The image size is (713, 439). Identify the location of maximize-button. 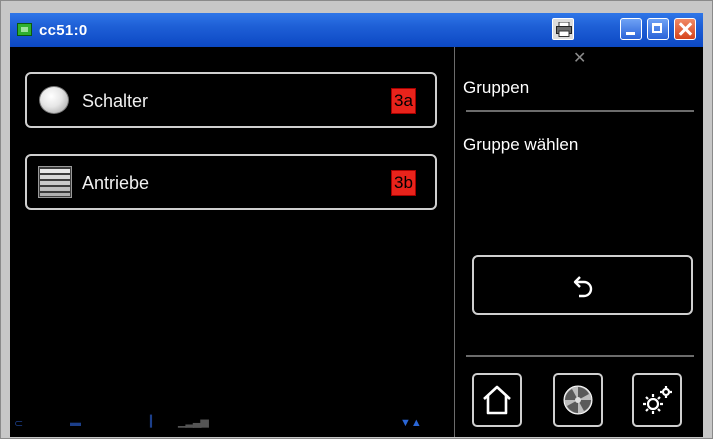
(658, 29).